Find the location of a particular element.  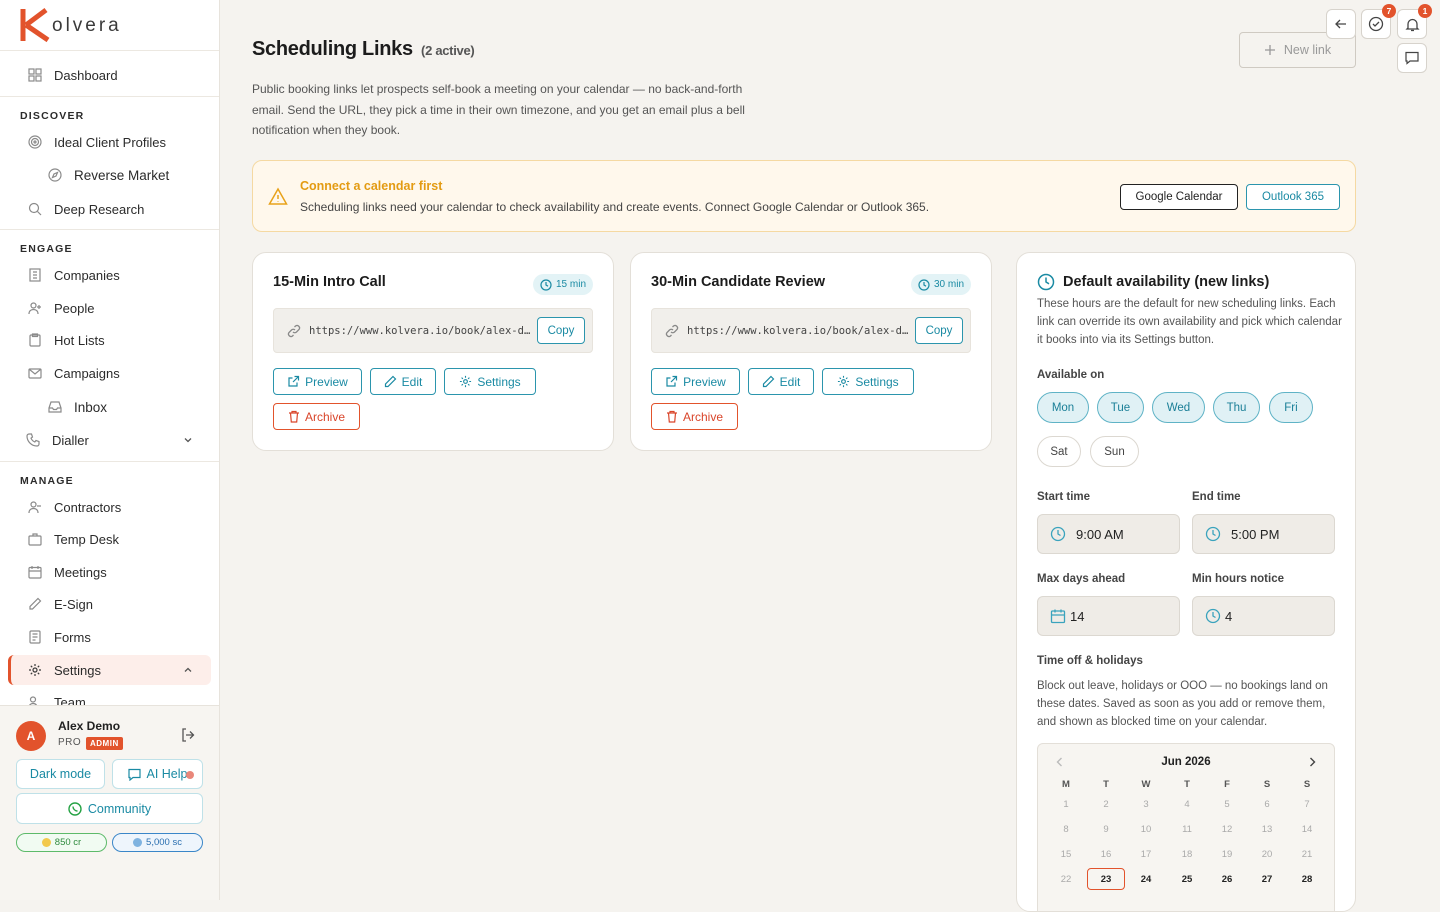

tasks-button: 7 is located at coordinates (1378, 21).